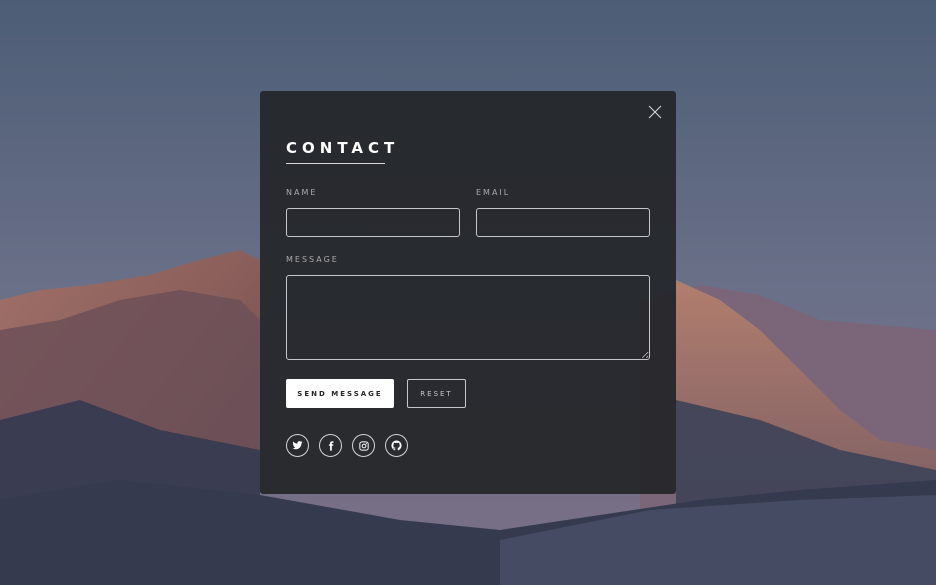 This screenshot has height=585, width=936. I want to click on page-title: CONTACT, so click(340, 151).